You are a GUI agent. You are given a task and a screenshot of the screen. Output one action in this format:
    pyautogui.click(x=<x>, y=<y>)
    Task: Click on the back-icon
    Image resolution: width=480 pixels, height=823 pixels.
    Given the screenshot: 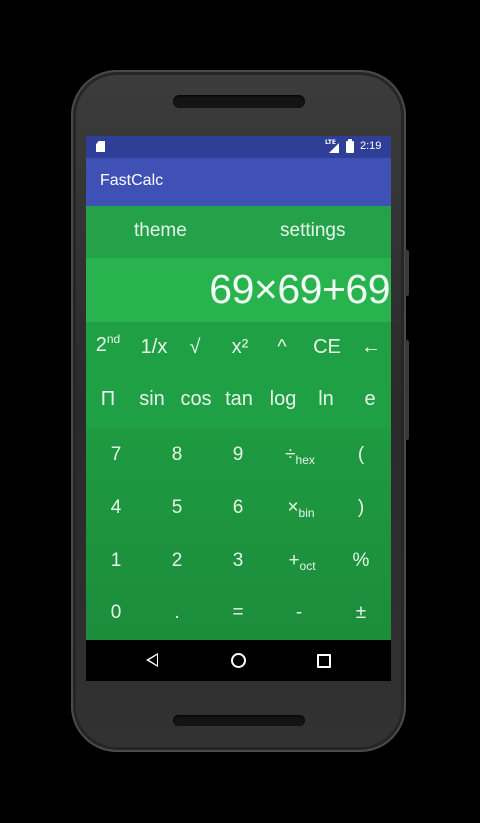 What is the action you would take?
    pyautogui.click(x=152, y=660)
    